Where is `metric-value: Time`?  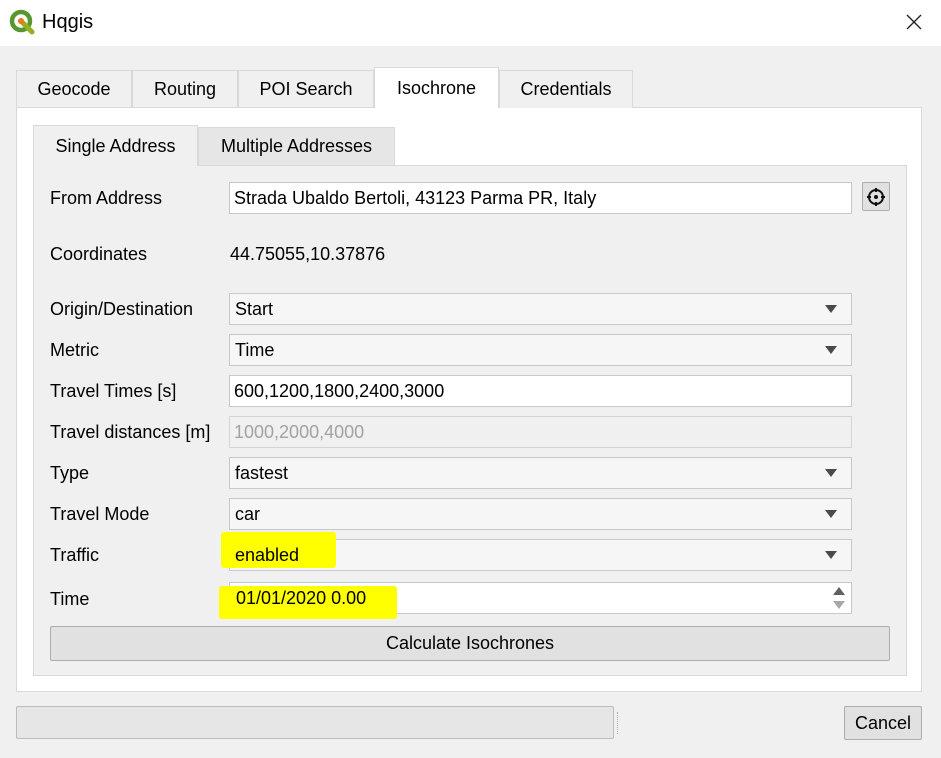 metric-value: Time is located at coordinates (255, 349).